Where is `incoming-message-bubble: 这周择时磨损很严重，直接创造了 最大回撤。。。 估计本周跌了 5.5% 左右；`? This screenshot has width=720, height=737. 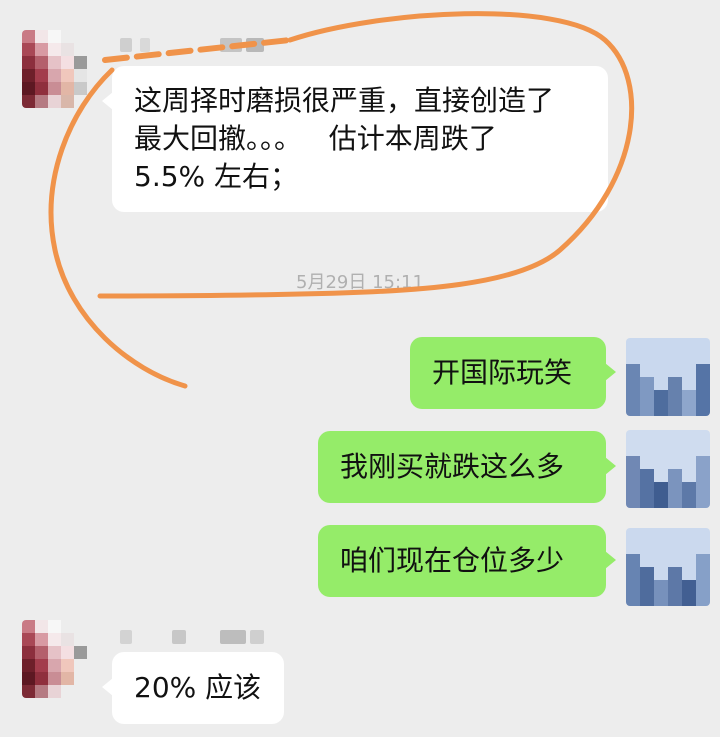 incoming-message-bubble: 这周择时磨损很严重，直接创造了 最大回撤。。。 估计本周跌了 5.5% 左右； is located at coordinates (355, 139).